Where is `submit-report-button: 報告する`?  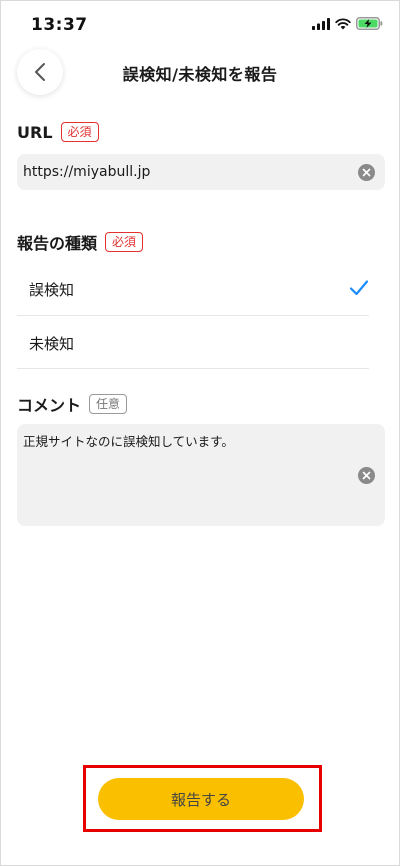
submit-report-button: 報告する is located at coordinates (201, 799).